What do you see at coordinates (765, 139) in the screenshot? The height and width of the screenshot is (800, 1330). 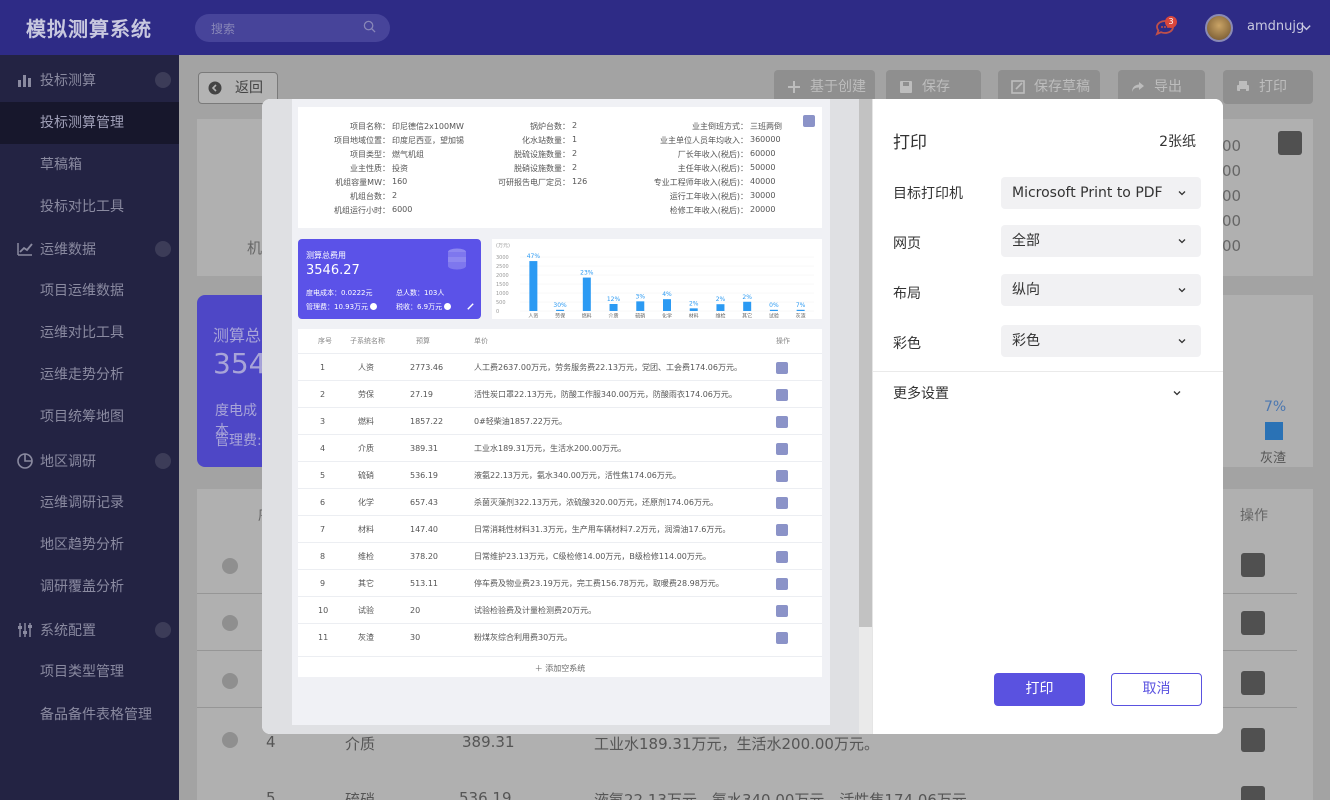 I see `info-value: 360000` at bounding box center [765, 139].